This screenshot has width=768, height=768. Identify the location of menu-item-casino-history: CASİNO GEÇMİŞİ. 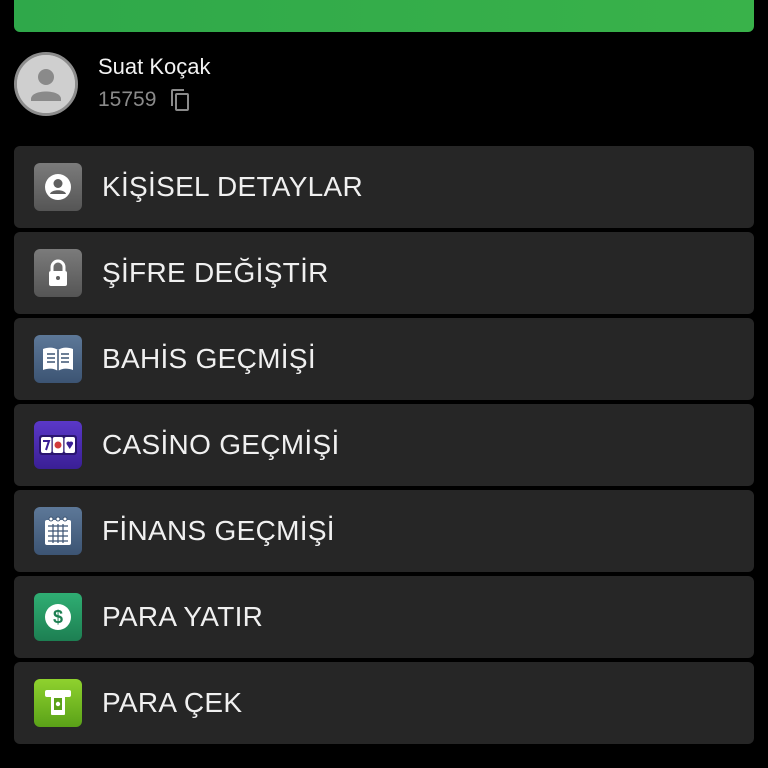
(384, 445).